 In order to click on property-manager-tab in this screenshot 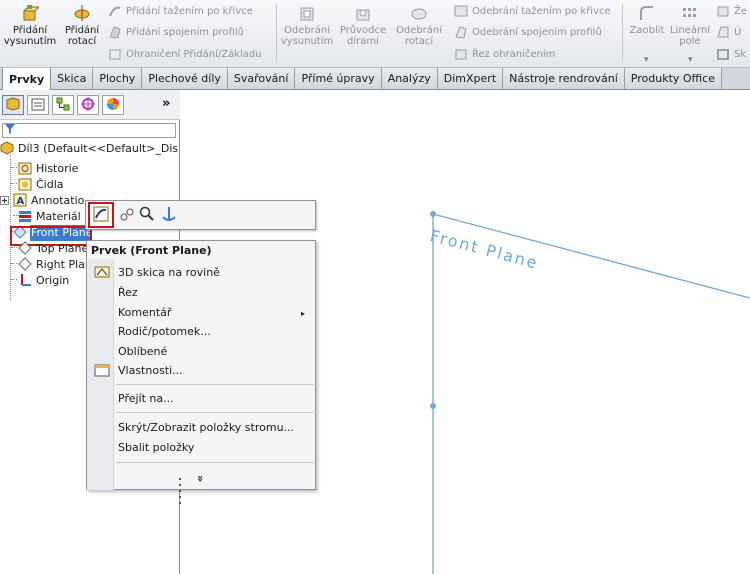, I will do `click(38, 105)`.